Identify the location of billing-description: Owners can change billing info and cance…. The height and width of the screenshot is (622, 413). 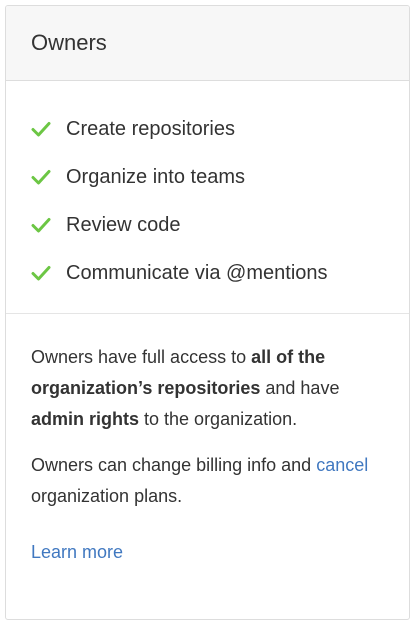
(207, 481).